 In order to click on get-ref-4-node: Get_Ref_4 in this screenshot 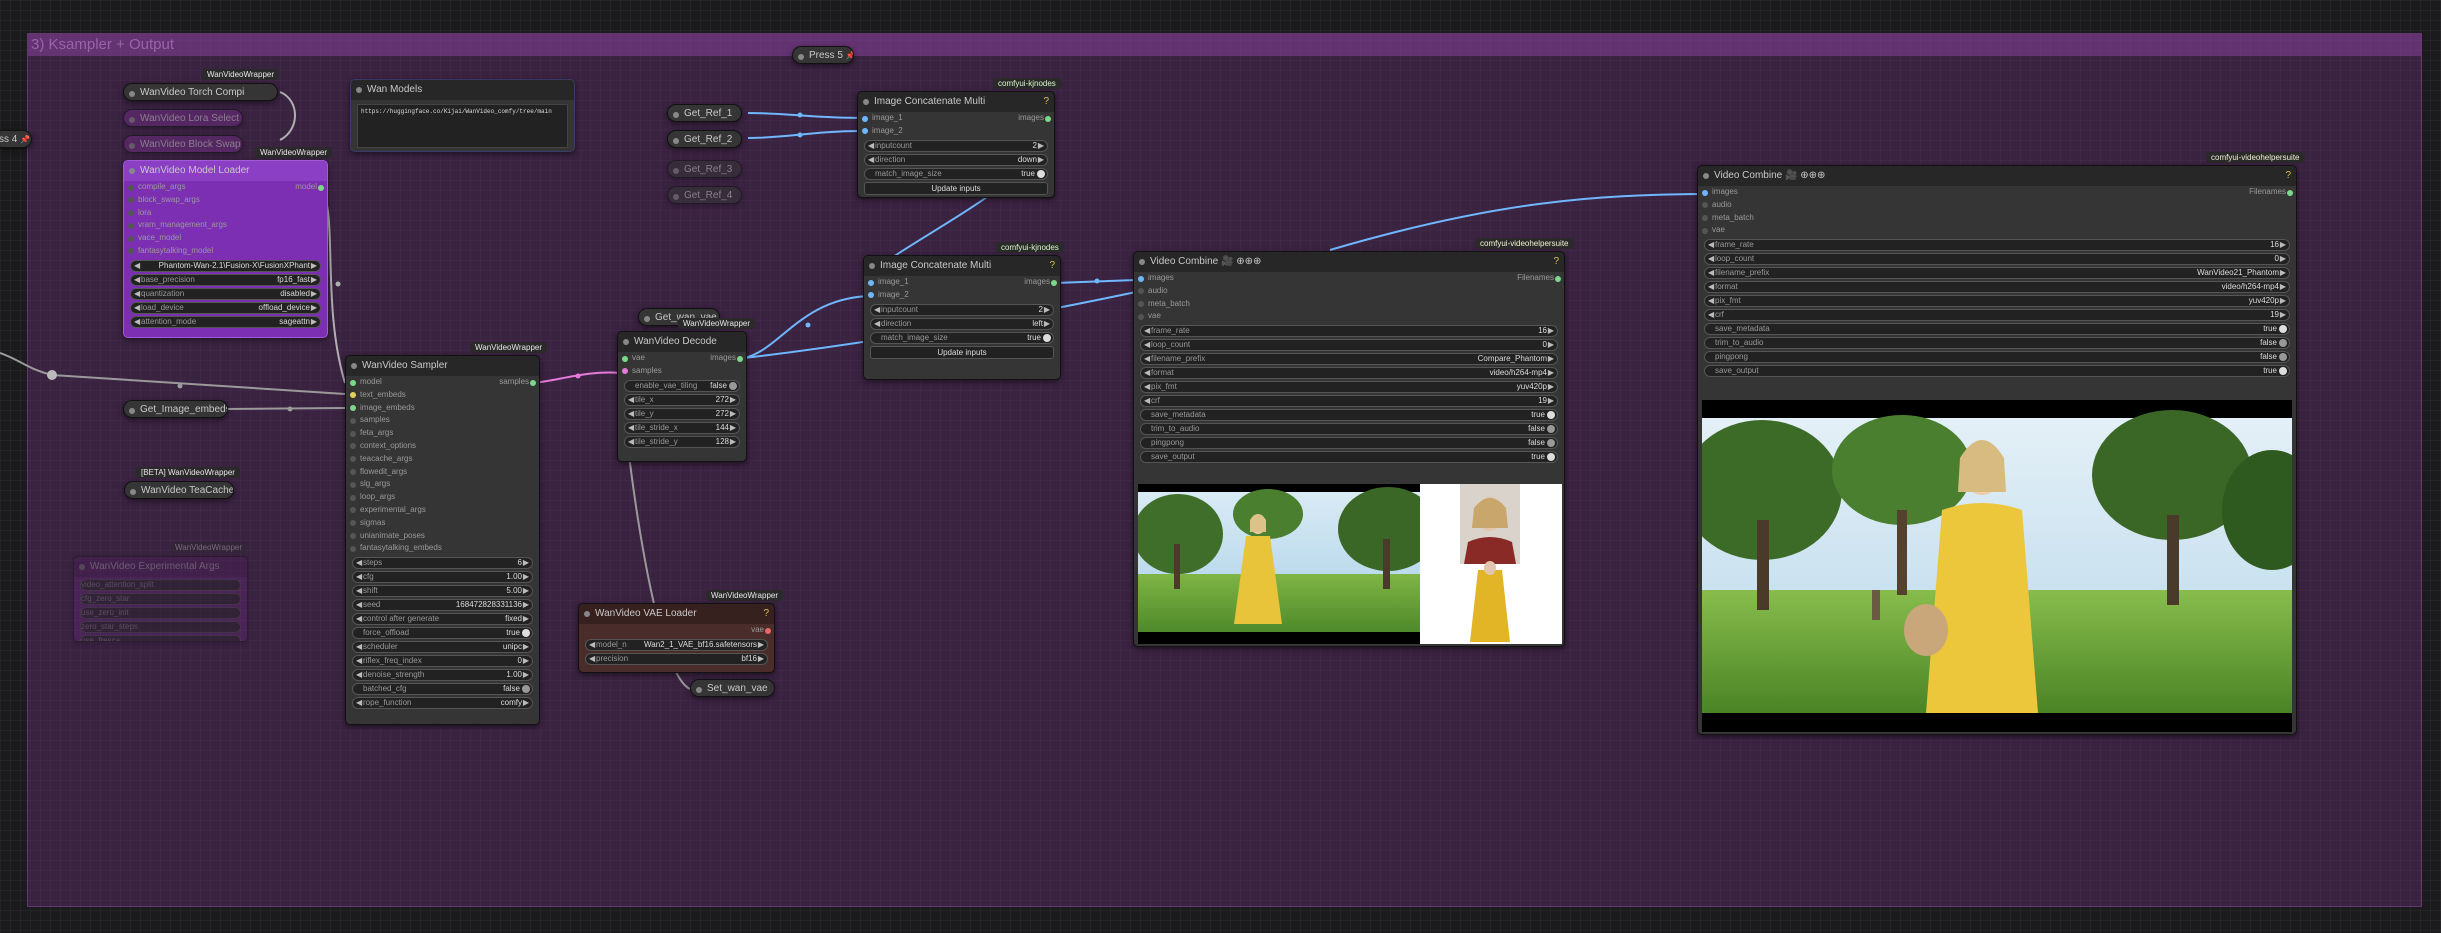, I will do `click(704, 195)`.